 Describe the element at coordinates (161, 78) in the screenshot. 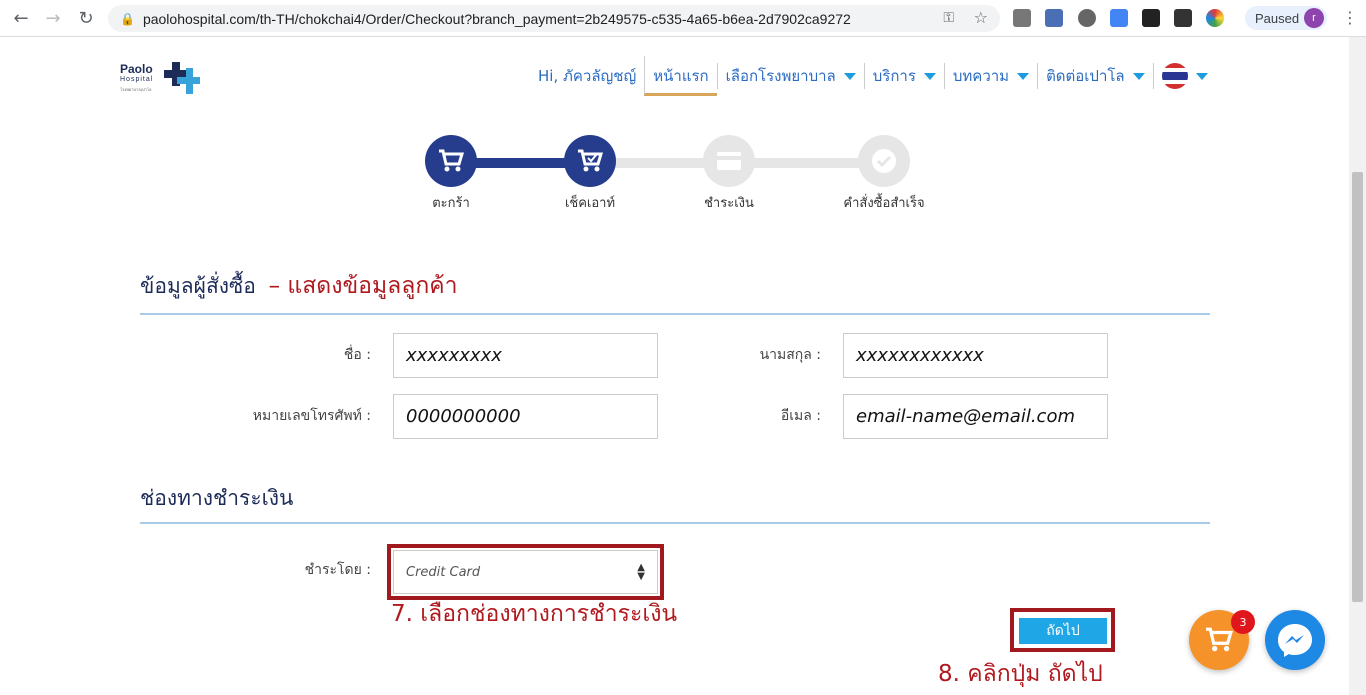

I see `site-logo: Paolo Hospital โรงพยาบาลเปาโล` at that location.